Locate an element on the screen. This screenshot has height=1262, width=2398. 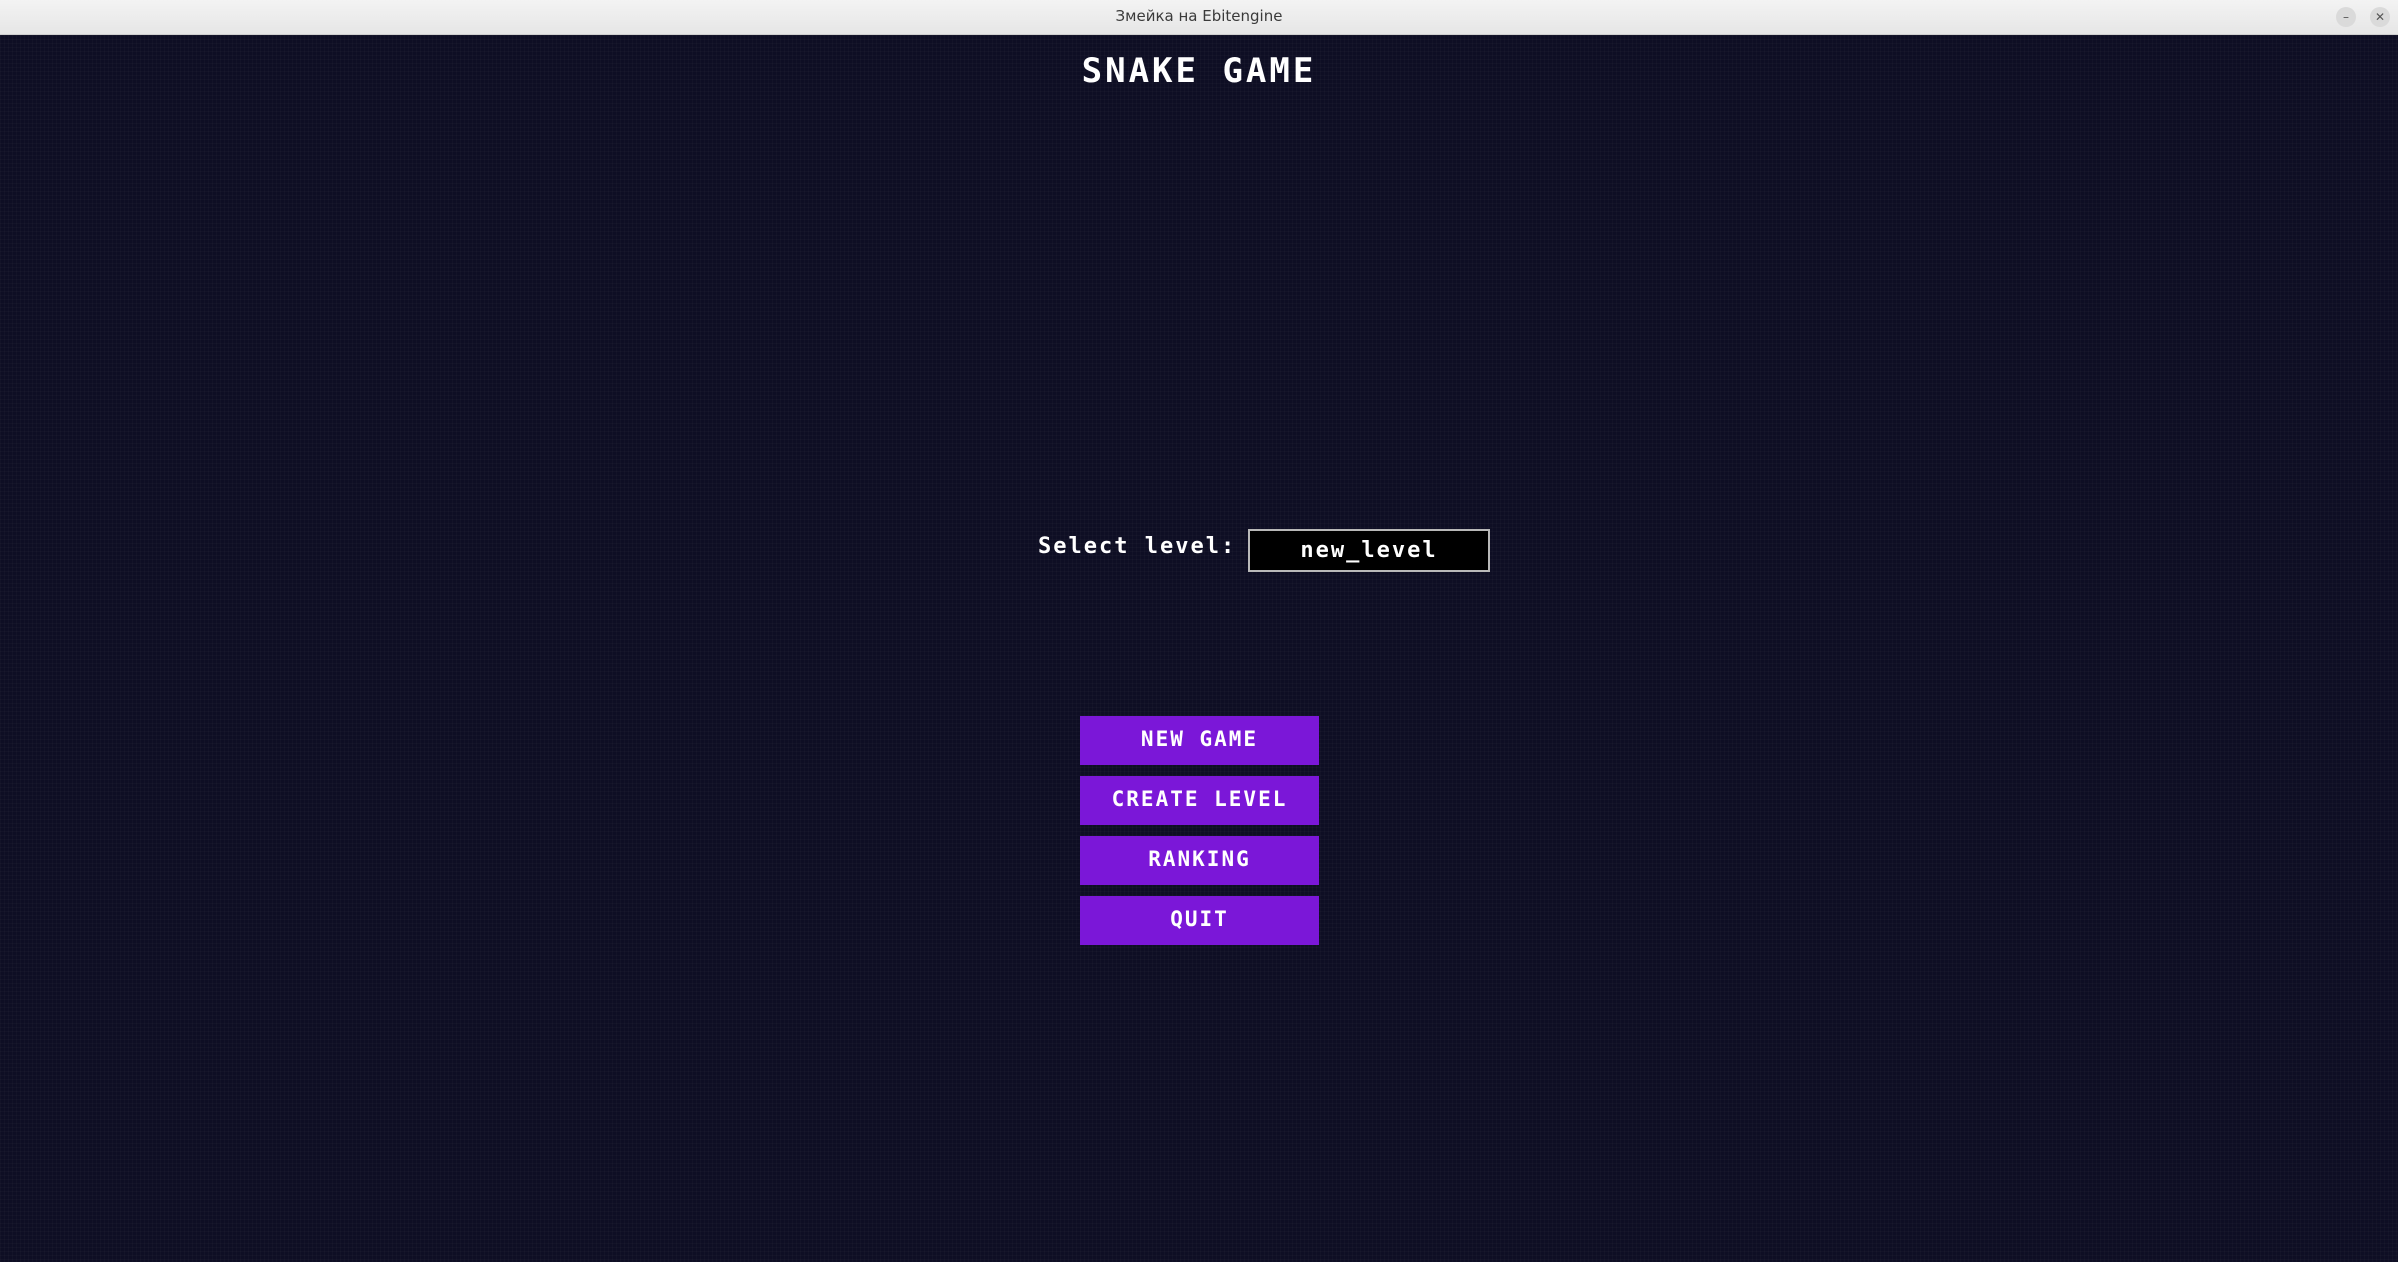
ranking-button: RANKING is located at coordinates (1199, 860).